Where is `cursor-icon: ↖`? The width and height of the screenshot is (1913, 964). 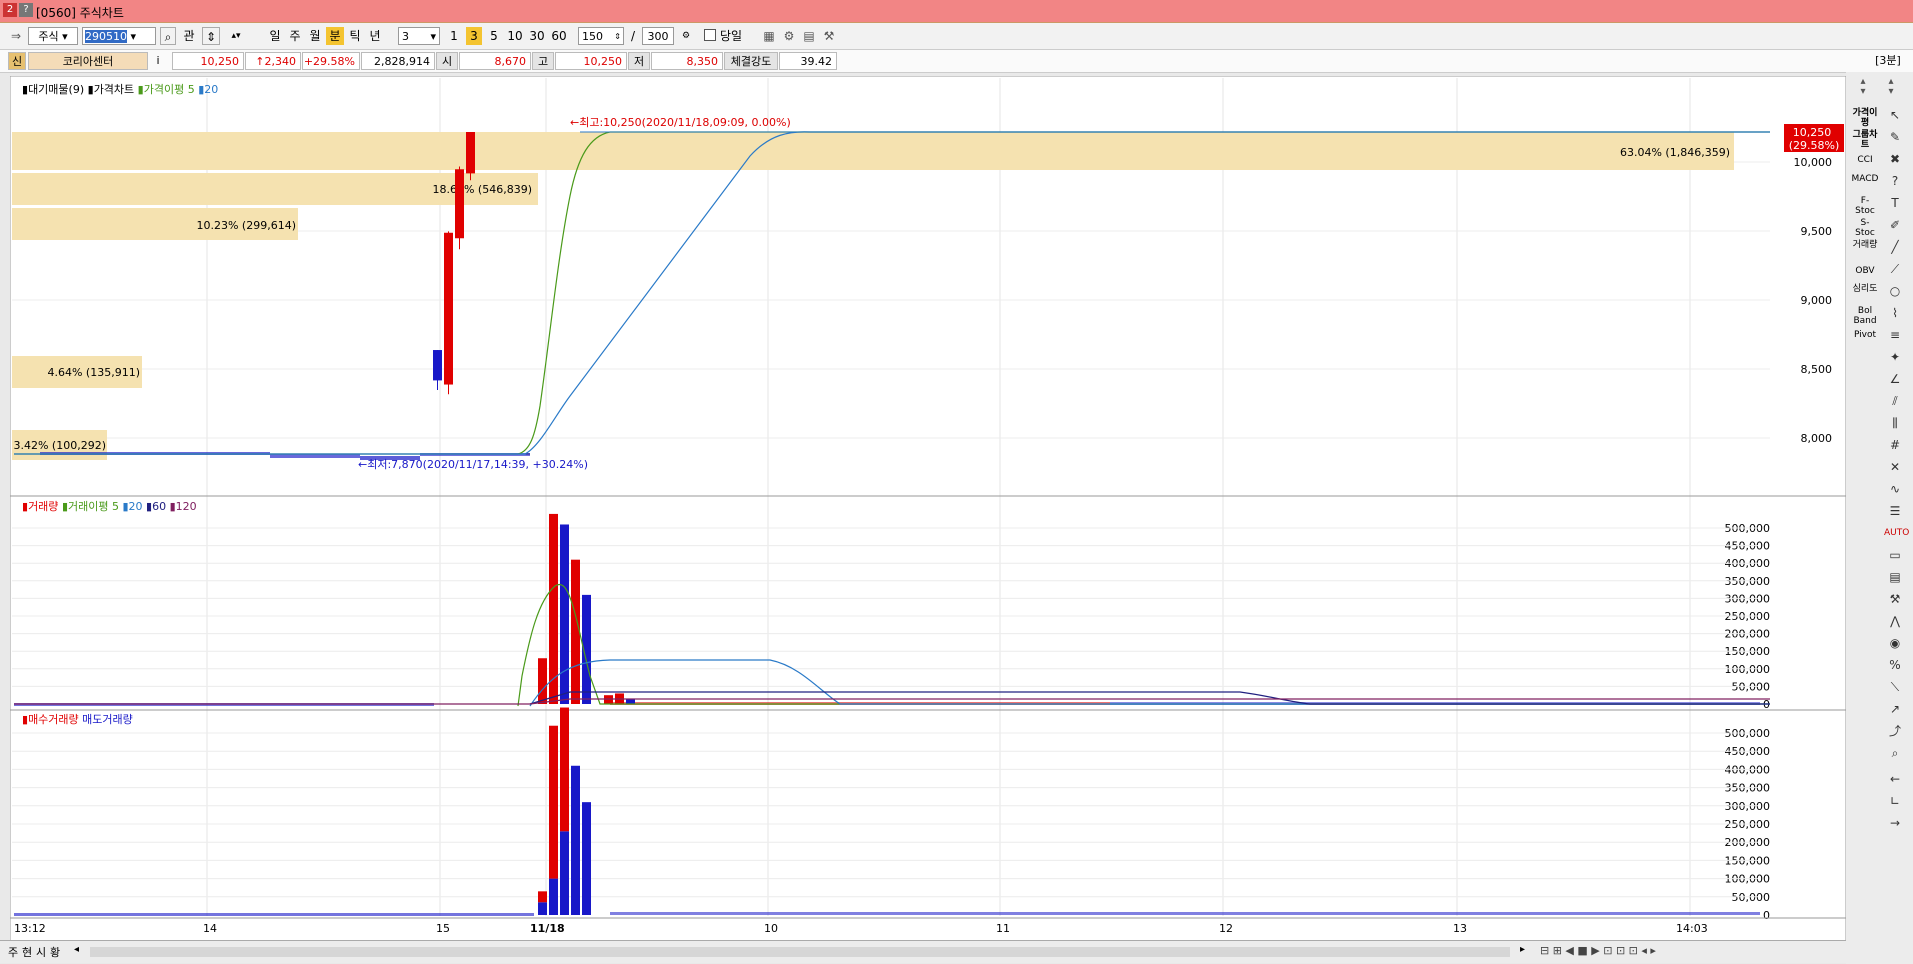 cursor-icon: ↖ is located at coordinates (1895, 115).